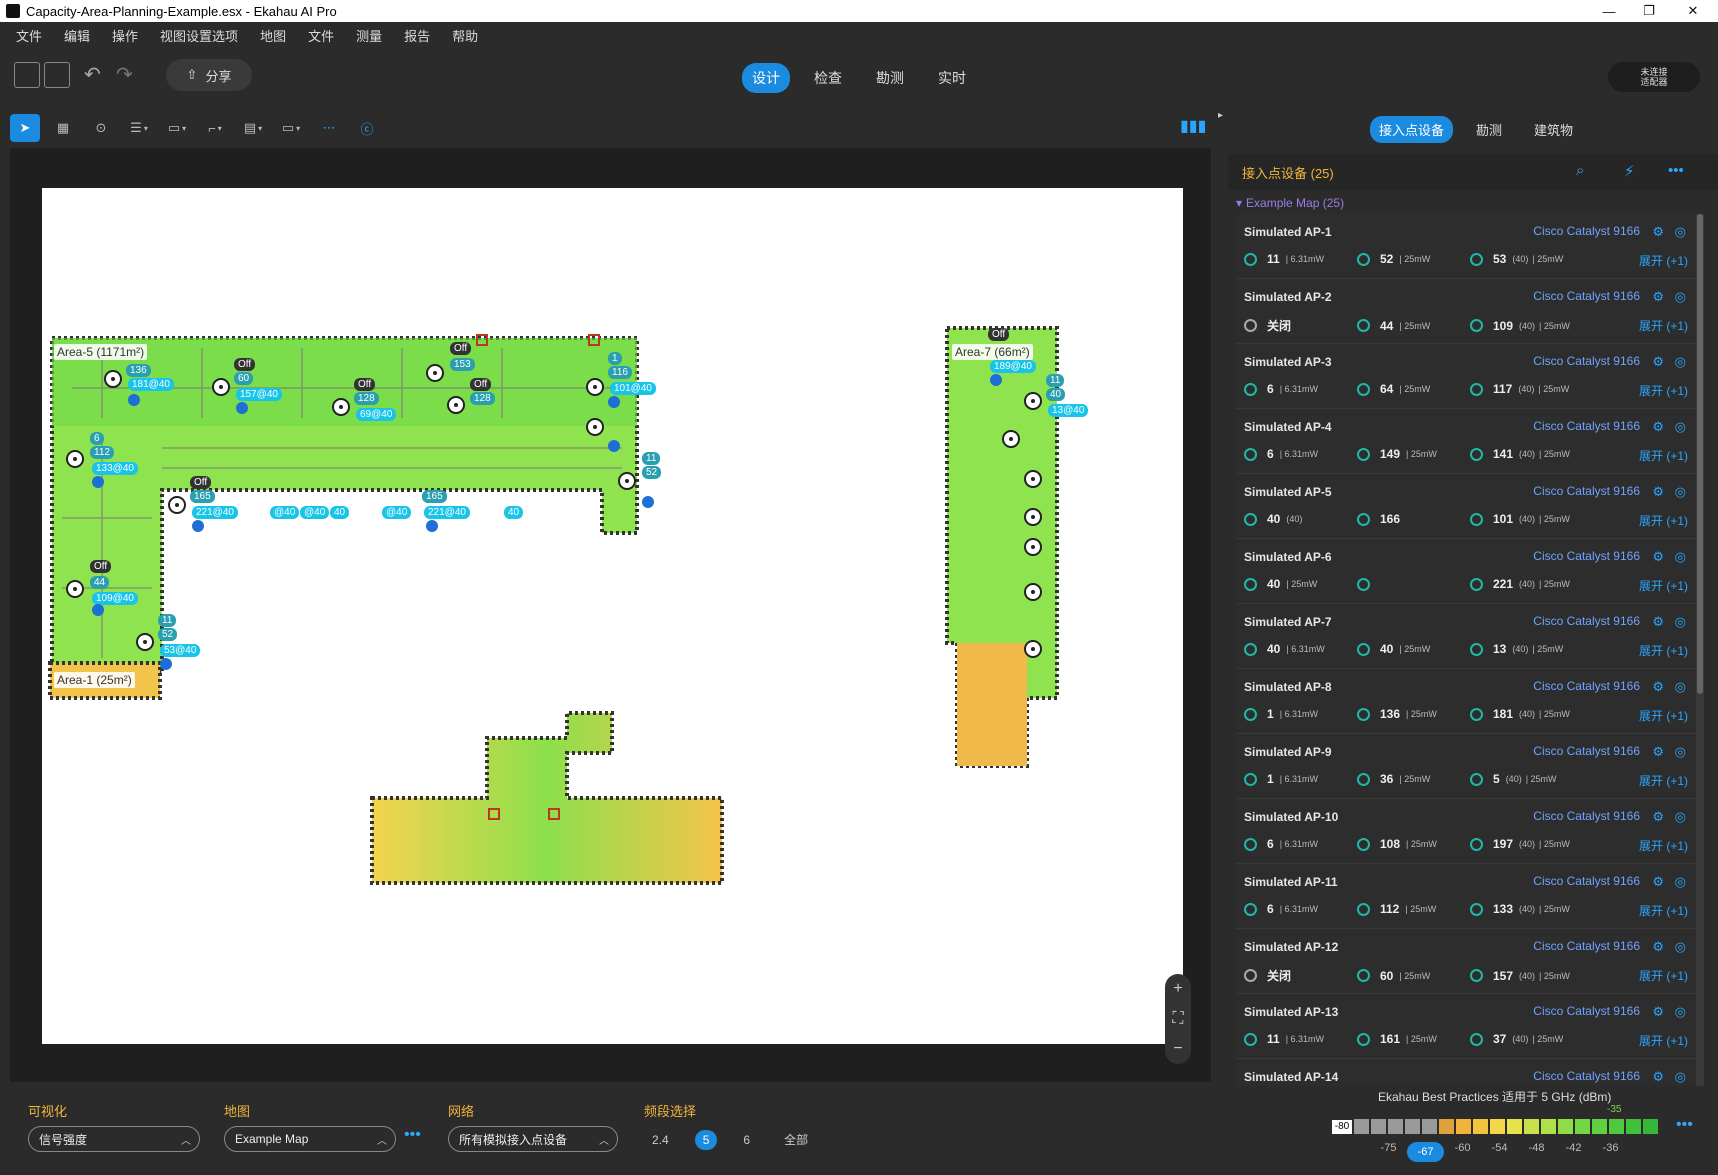  Describe the element at coordinates (1545, 259) in the screenshot. I see `radio-6: 53 (40) | 25mW` at that location.